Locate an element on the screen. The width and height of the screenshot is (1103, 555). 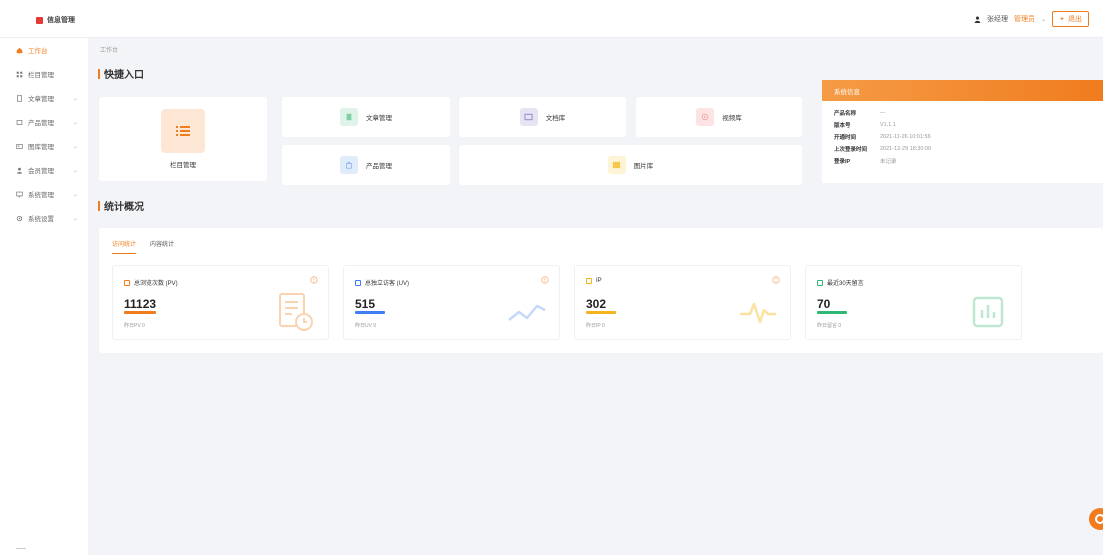
stat-value: 11123 is located at coordinates (140, 304).